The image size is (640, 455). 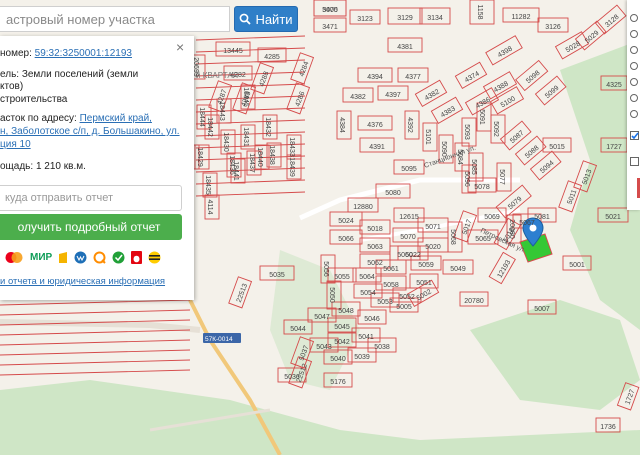 What do you see at coordinates (90, 131) in the screenshot?
I see `address-link-2: н, Заболотское с/п, д. Большакино, ул.` at bounding box center [90, 131].